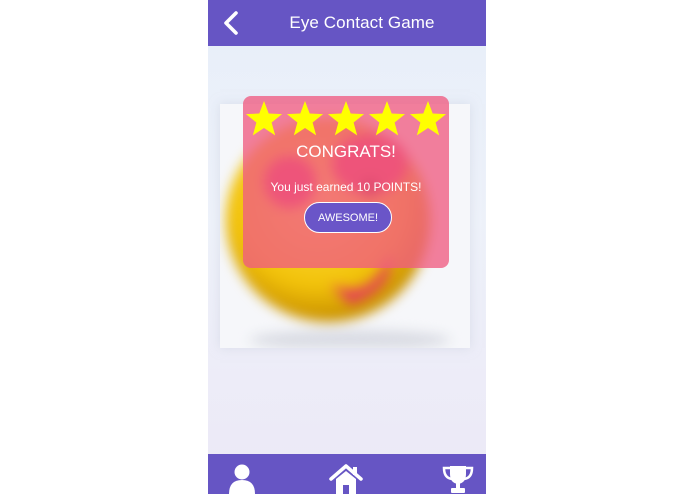 The width and height of the screenshot is (695, 494). I want to click on bottom-nav, so click(347, 474).